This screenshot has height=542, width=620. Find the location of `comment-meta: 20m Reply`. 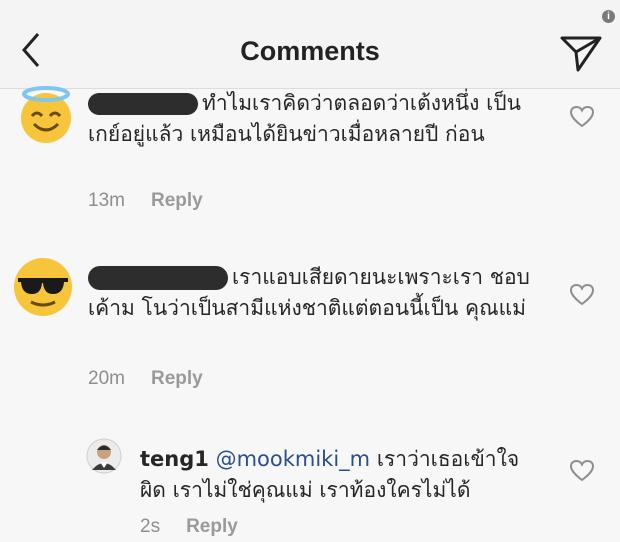

comment-meta: 20m Reply is located at coordinates (145, 379).